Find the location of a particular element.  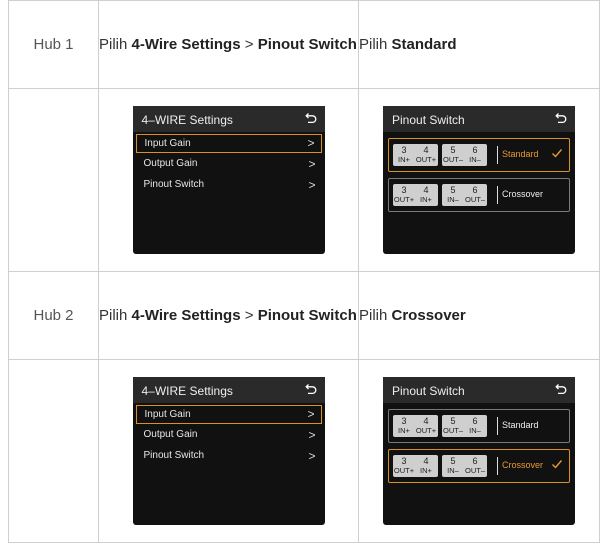

option-name: Crossover is located at coordinates (428, 315).